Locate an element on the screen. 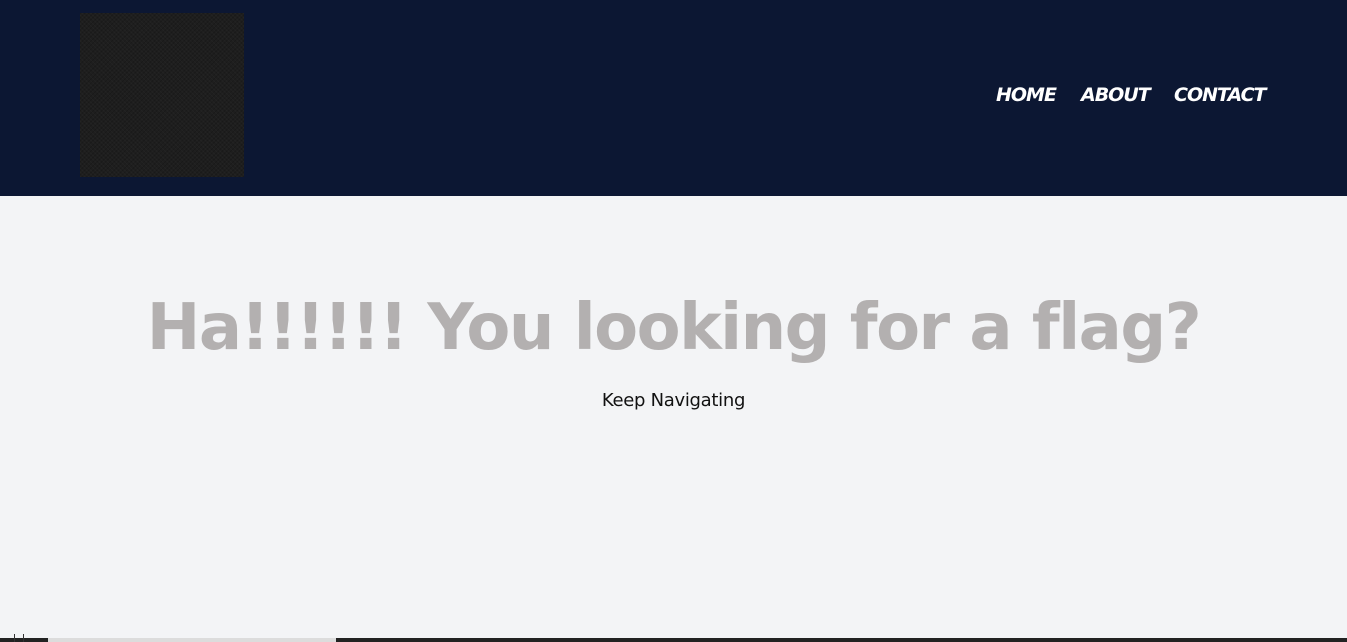 Image resolution: width=1347 pixels, height=642 pixels. nav-contact-link: CONTACT is located at coordinates (1220, 95).